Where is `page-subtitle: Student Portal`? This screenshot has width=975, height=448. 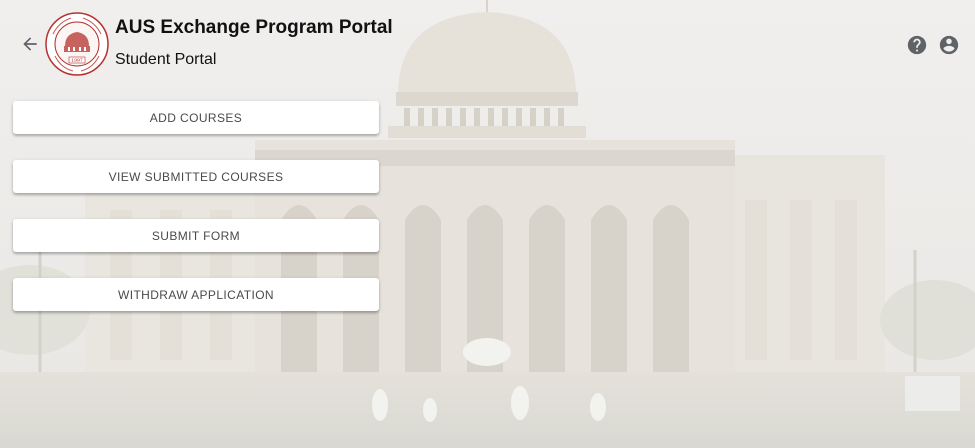 page-subtitle: Student Portal is located at coordinates (166, 59).